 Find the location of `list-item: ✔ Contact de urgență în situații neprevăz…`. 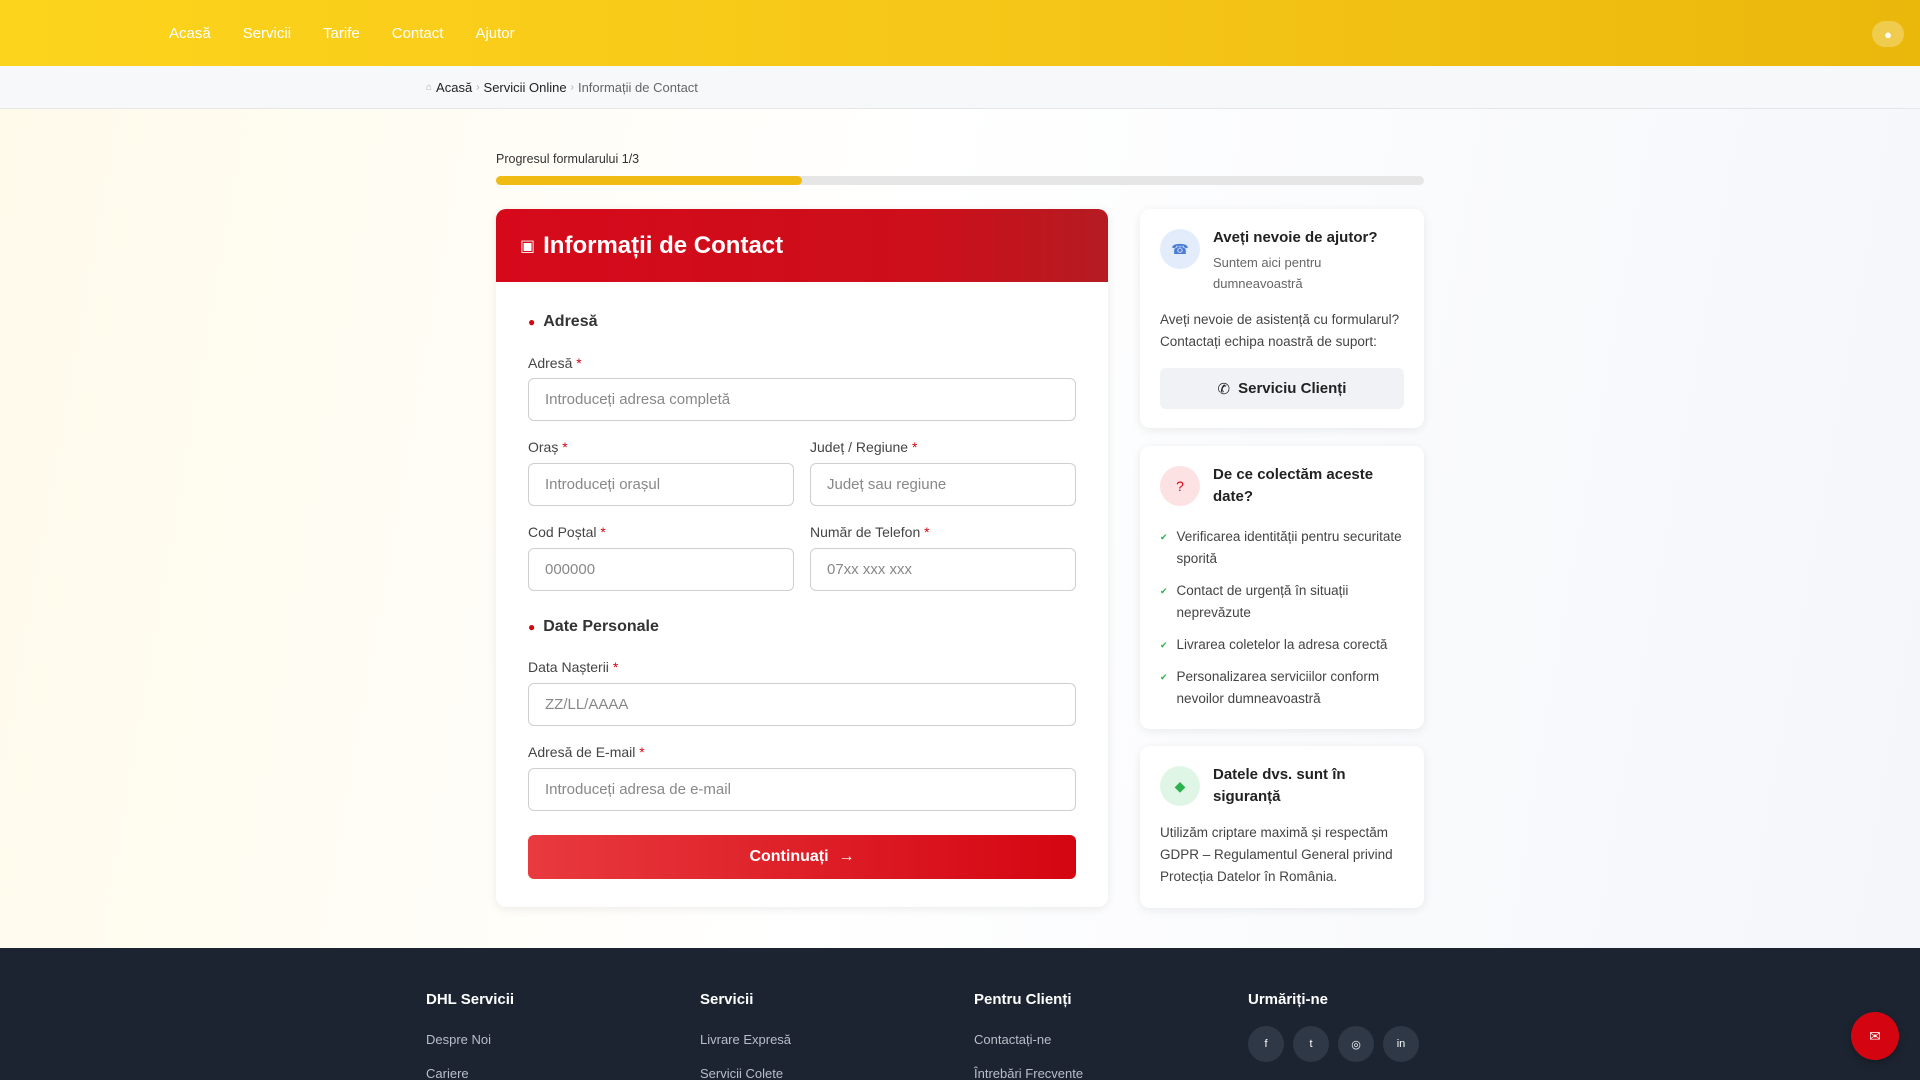

list-item: ✔ Contact de urgență în situații neprevăz… is located at coordinates (1284, 602).